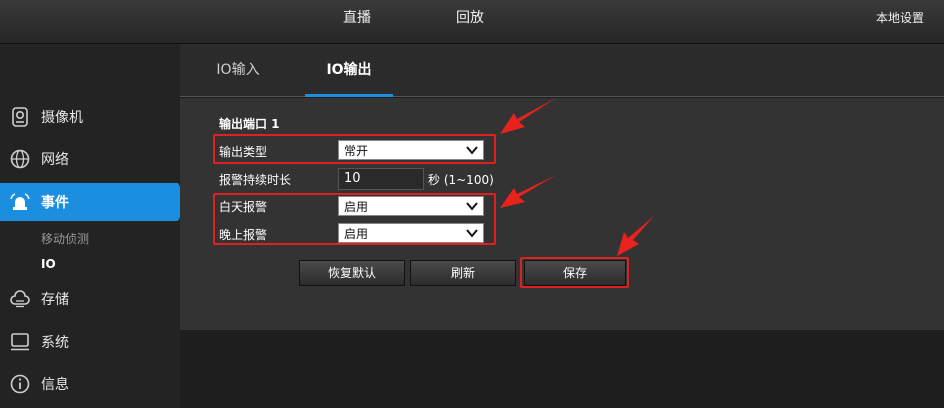  Describe the element at coordinates (349, 70) in the screenshot. I see `tab-io-output: IO输出` at that location.